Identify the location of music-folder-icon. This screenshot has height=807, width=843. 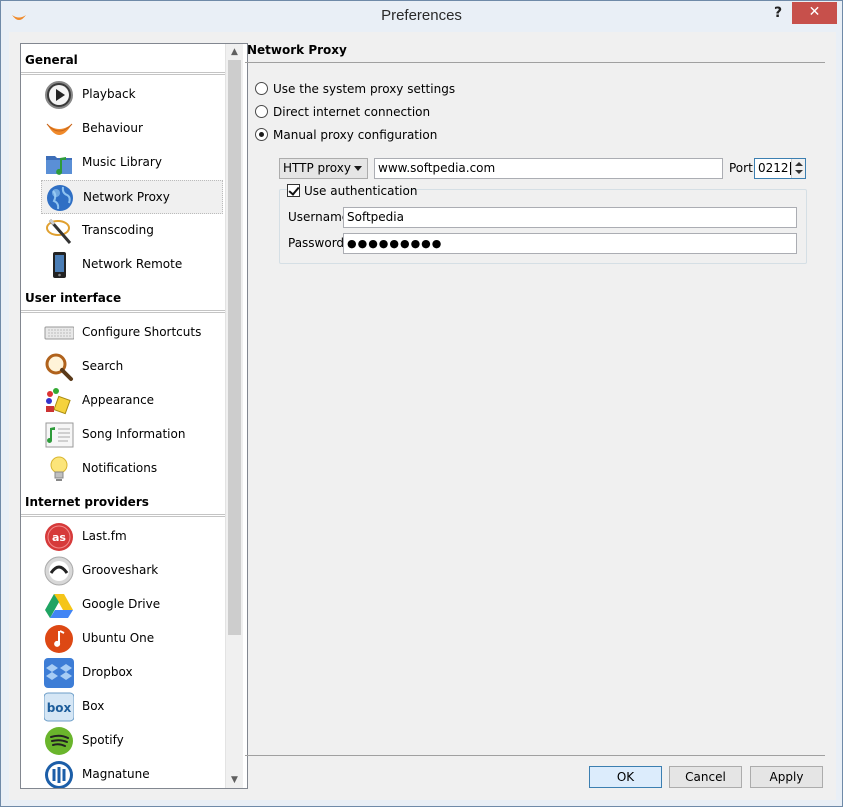
(59, 165).